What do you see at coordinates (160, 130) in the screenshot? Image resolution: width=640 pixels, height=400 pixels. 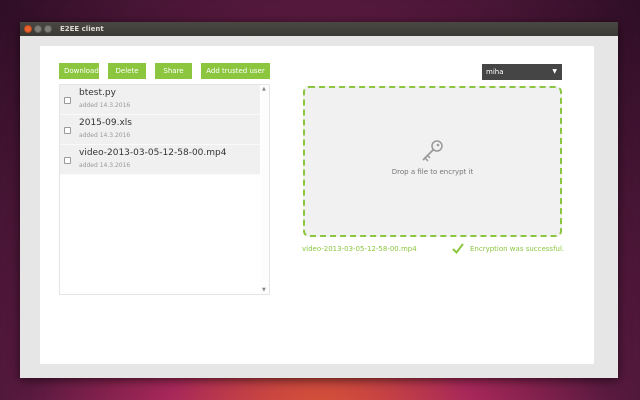 I see `file-row: 2015-09.xls added 14.3.2016` at bounding box center [160, 130].